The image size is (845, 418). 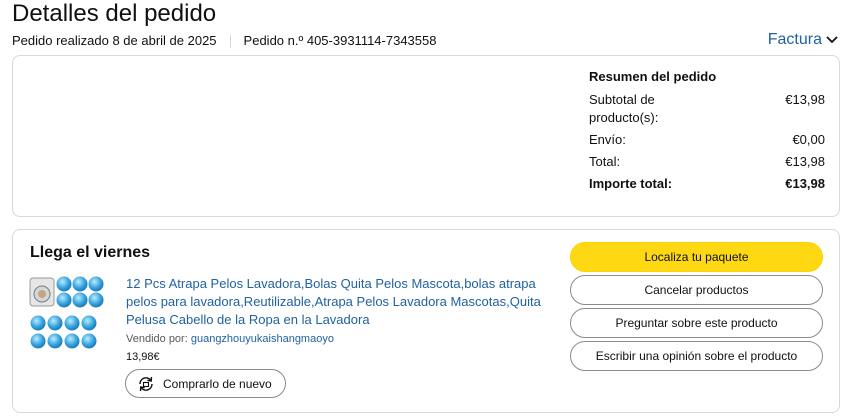 I want to click on ask-product-question-button: Preguntar sobre este producto, so click(x=696, y=323).